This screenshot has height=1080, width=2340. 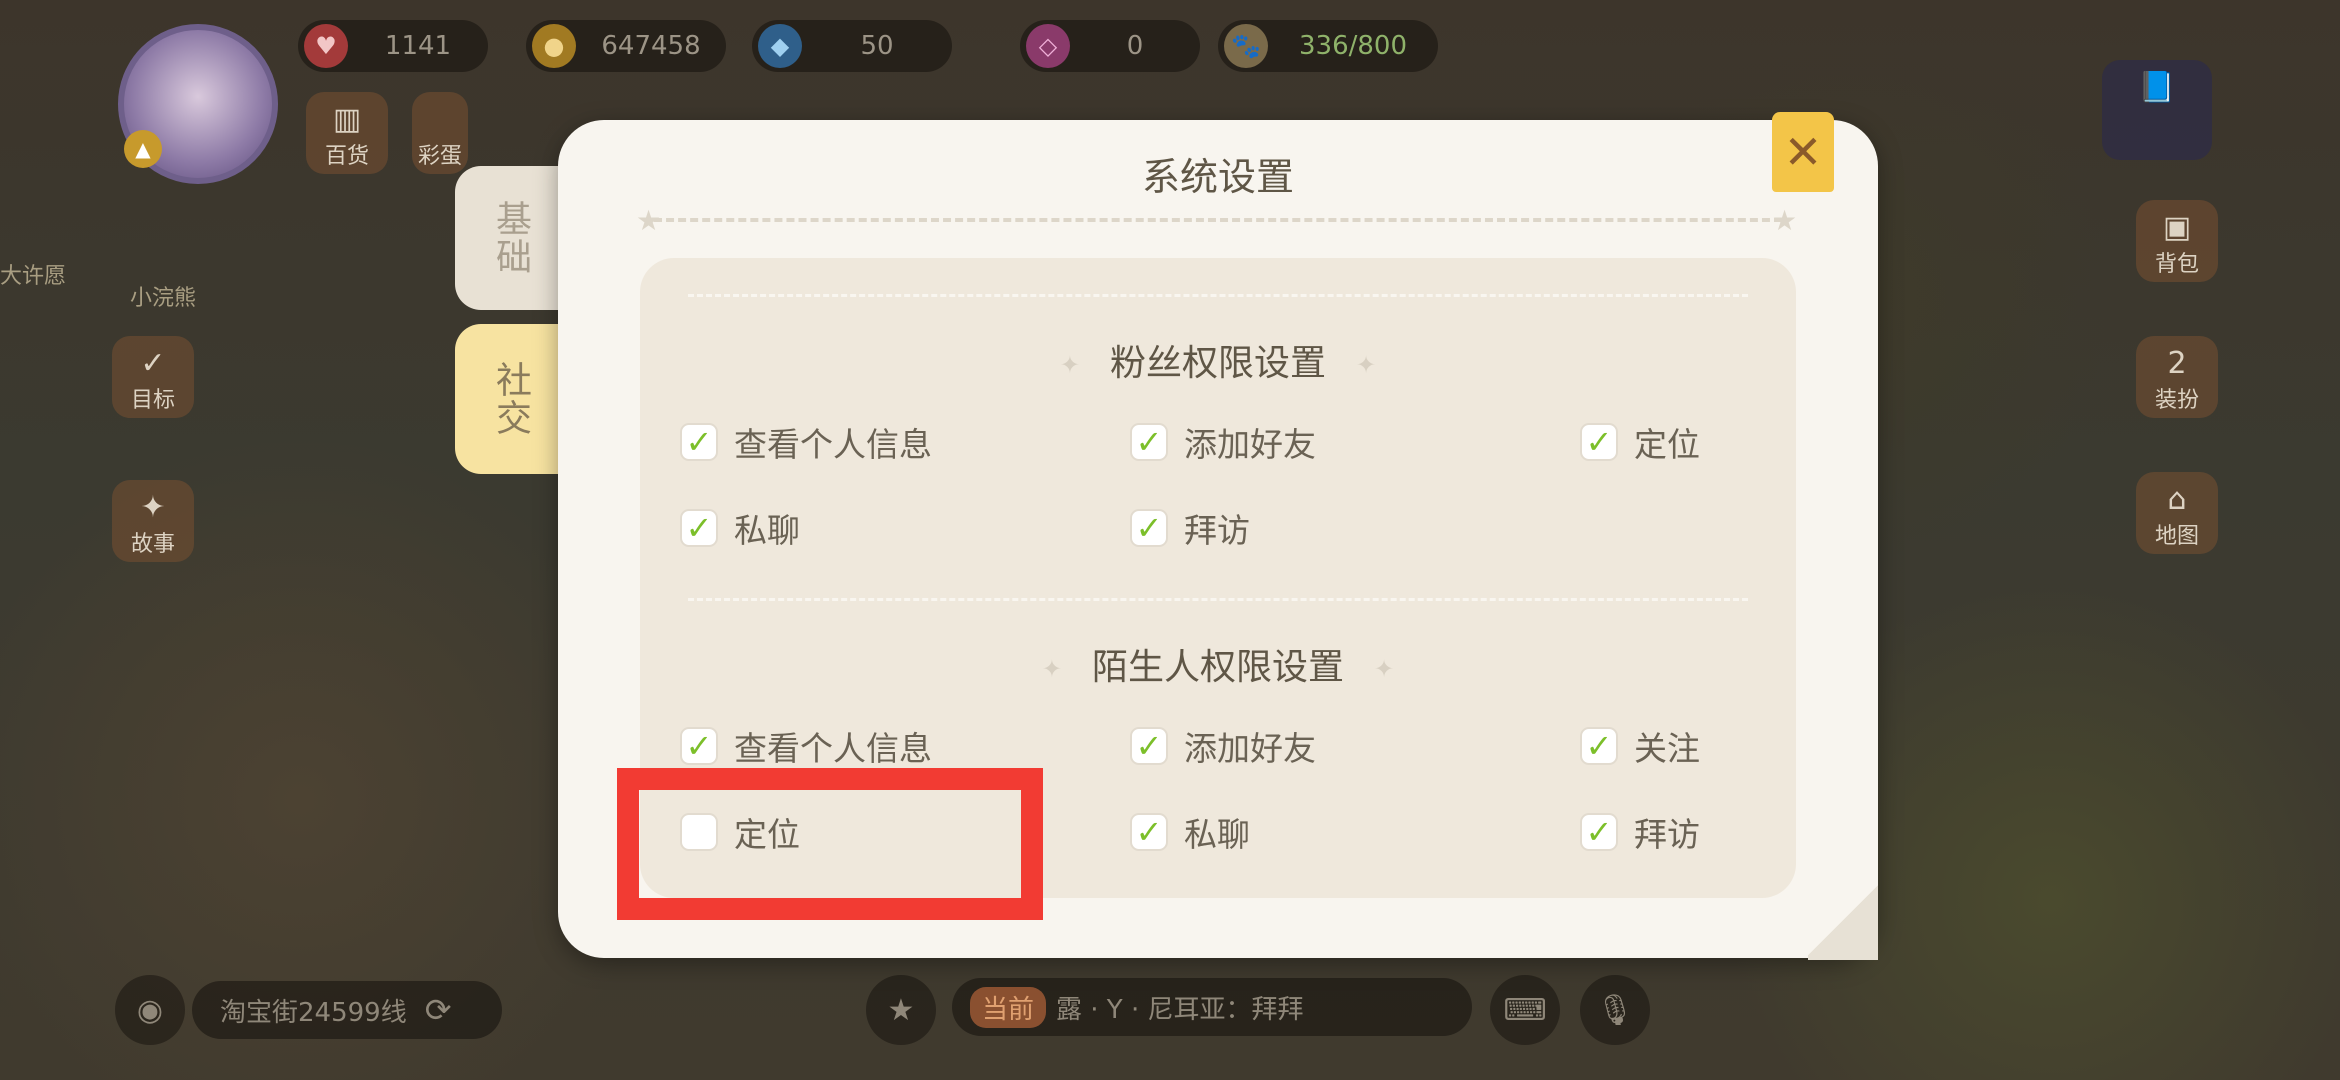 What do you see at coordinates (313, 1012) in the screenshot?
I see `server-label: 淘宝街24599线` at bounding box center [313, 1012].